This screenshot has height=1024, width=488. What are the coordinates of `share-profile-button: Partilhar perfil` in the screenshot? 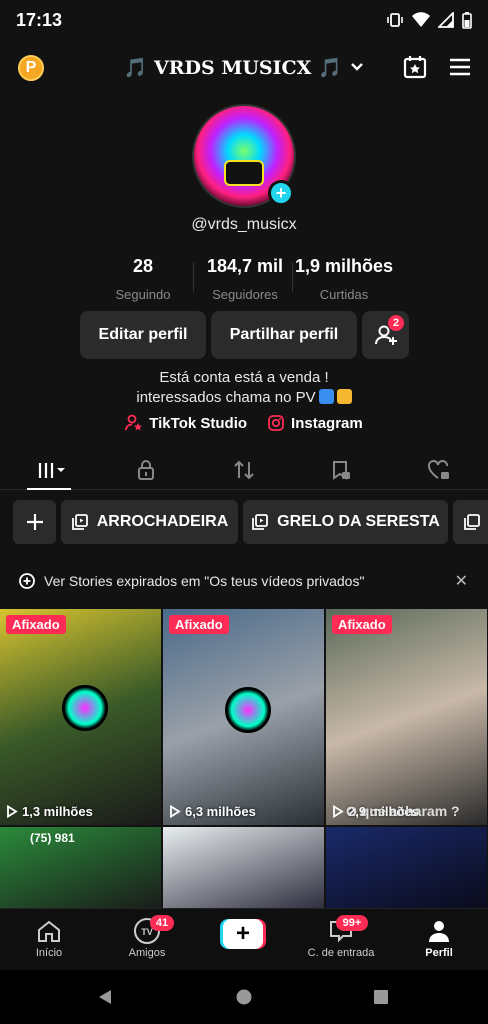 It's located at (284, 335).